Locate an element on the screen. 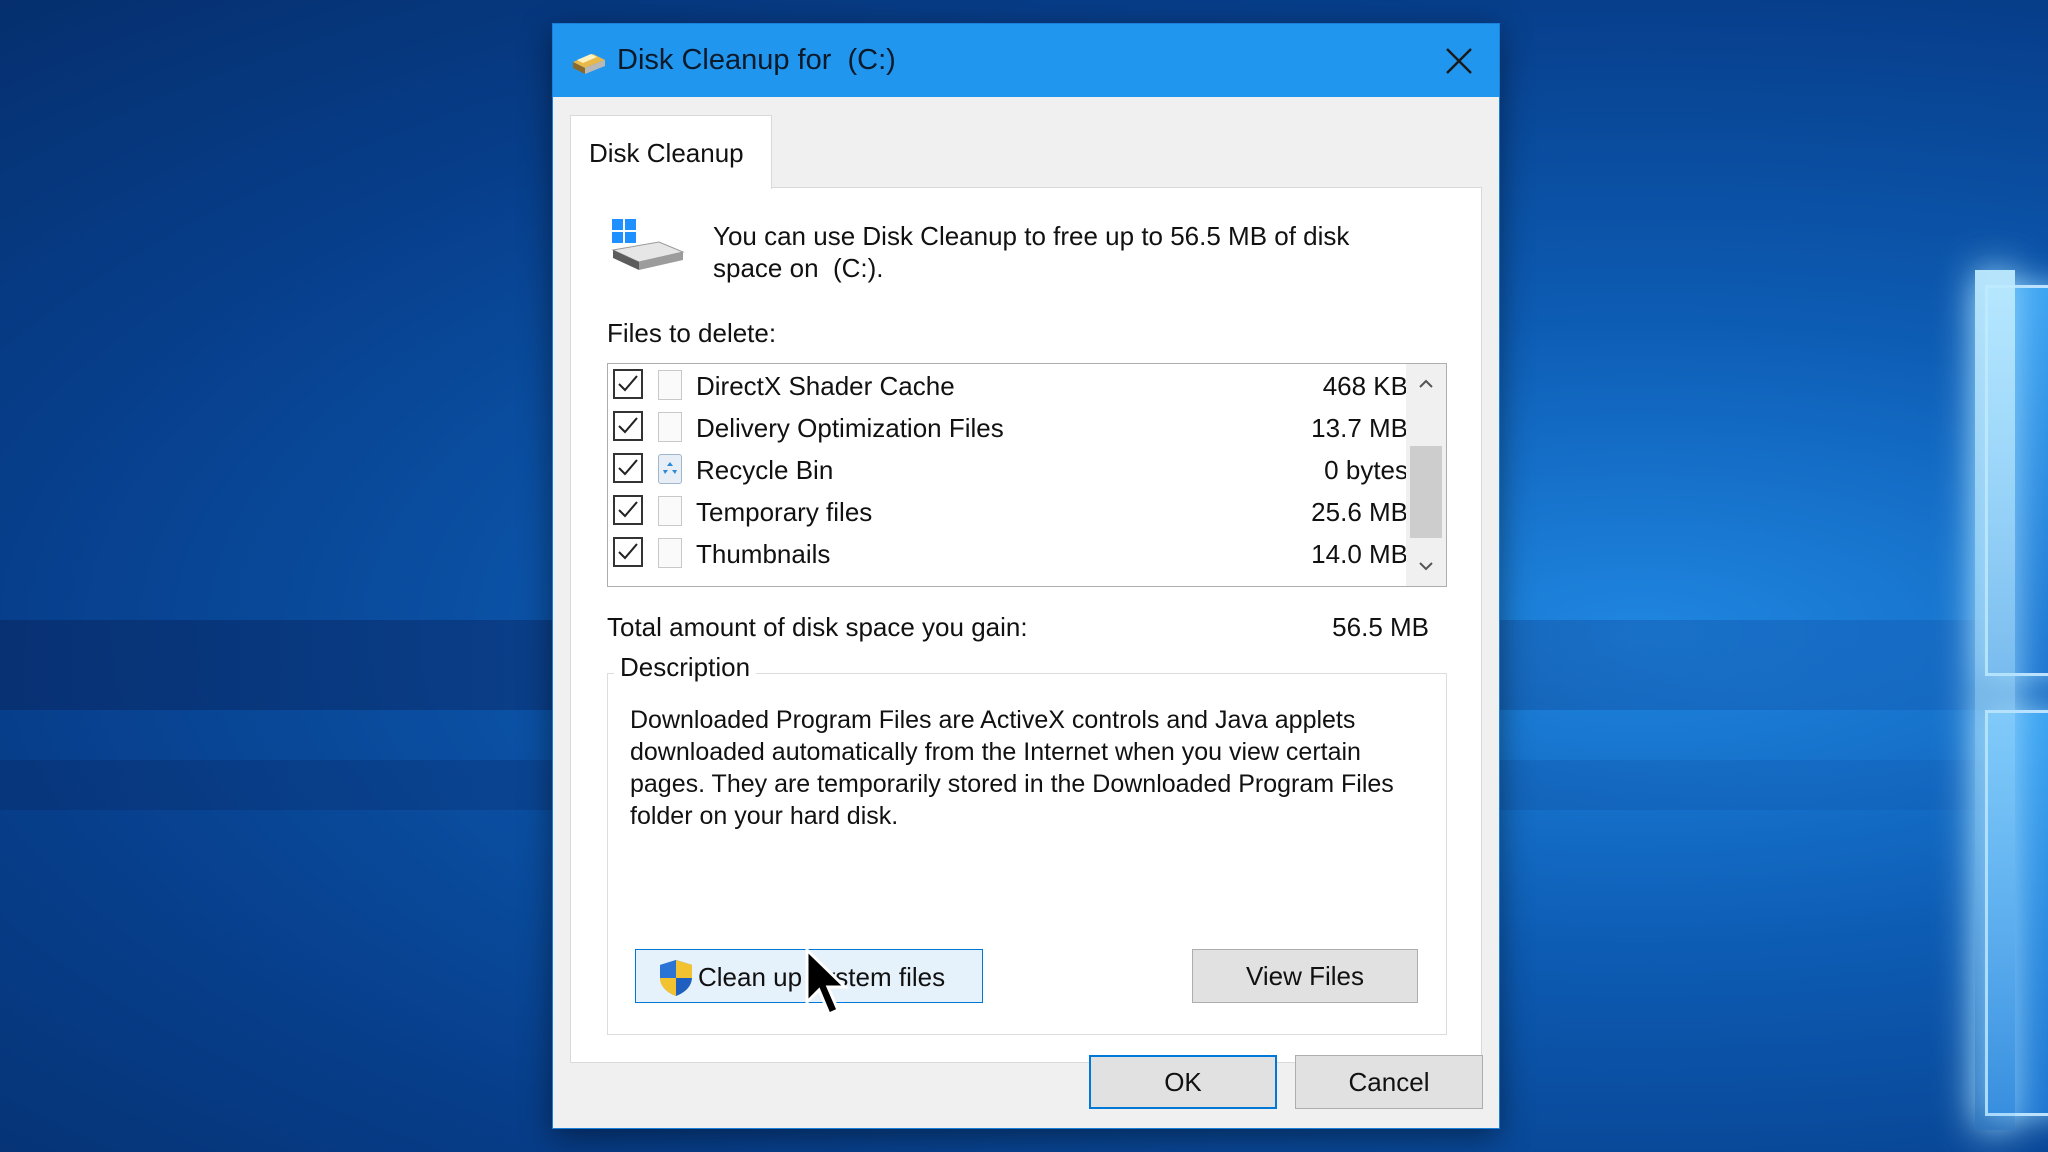  scroll-down-button is located at coordinates (1426, 566).